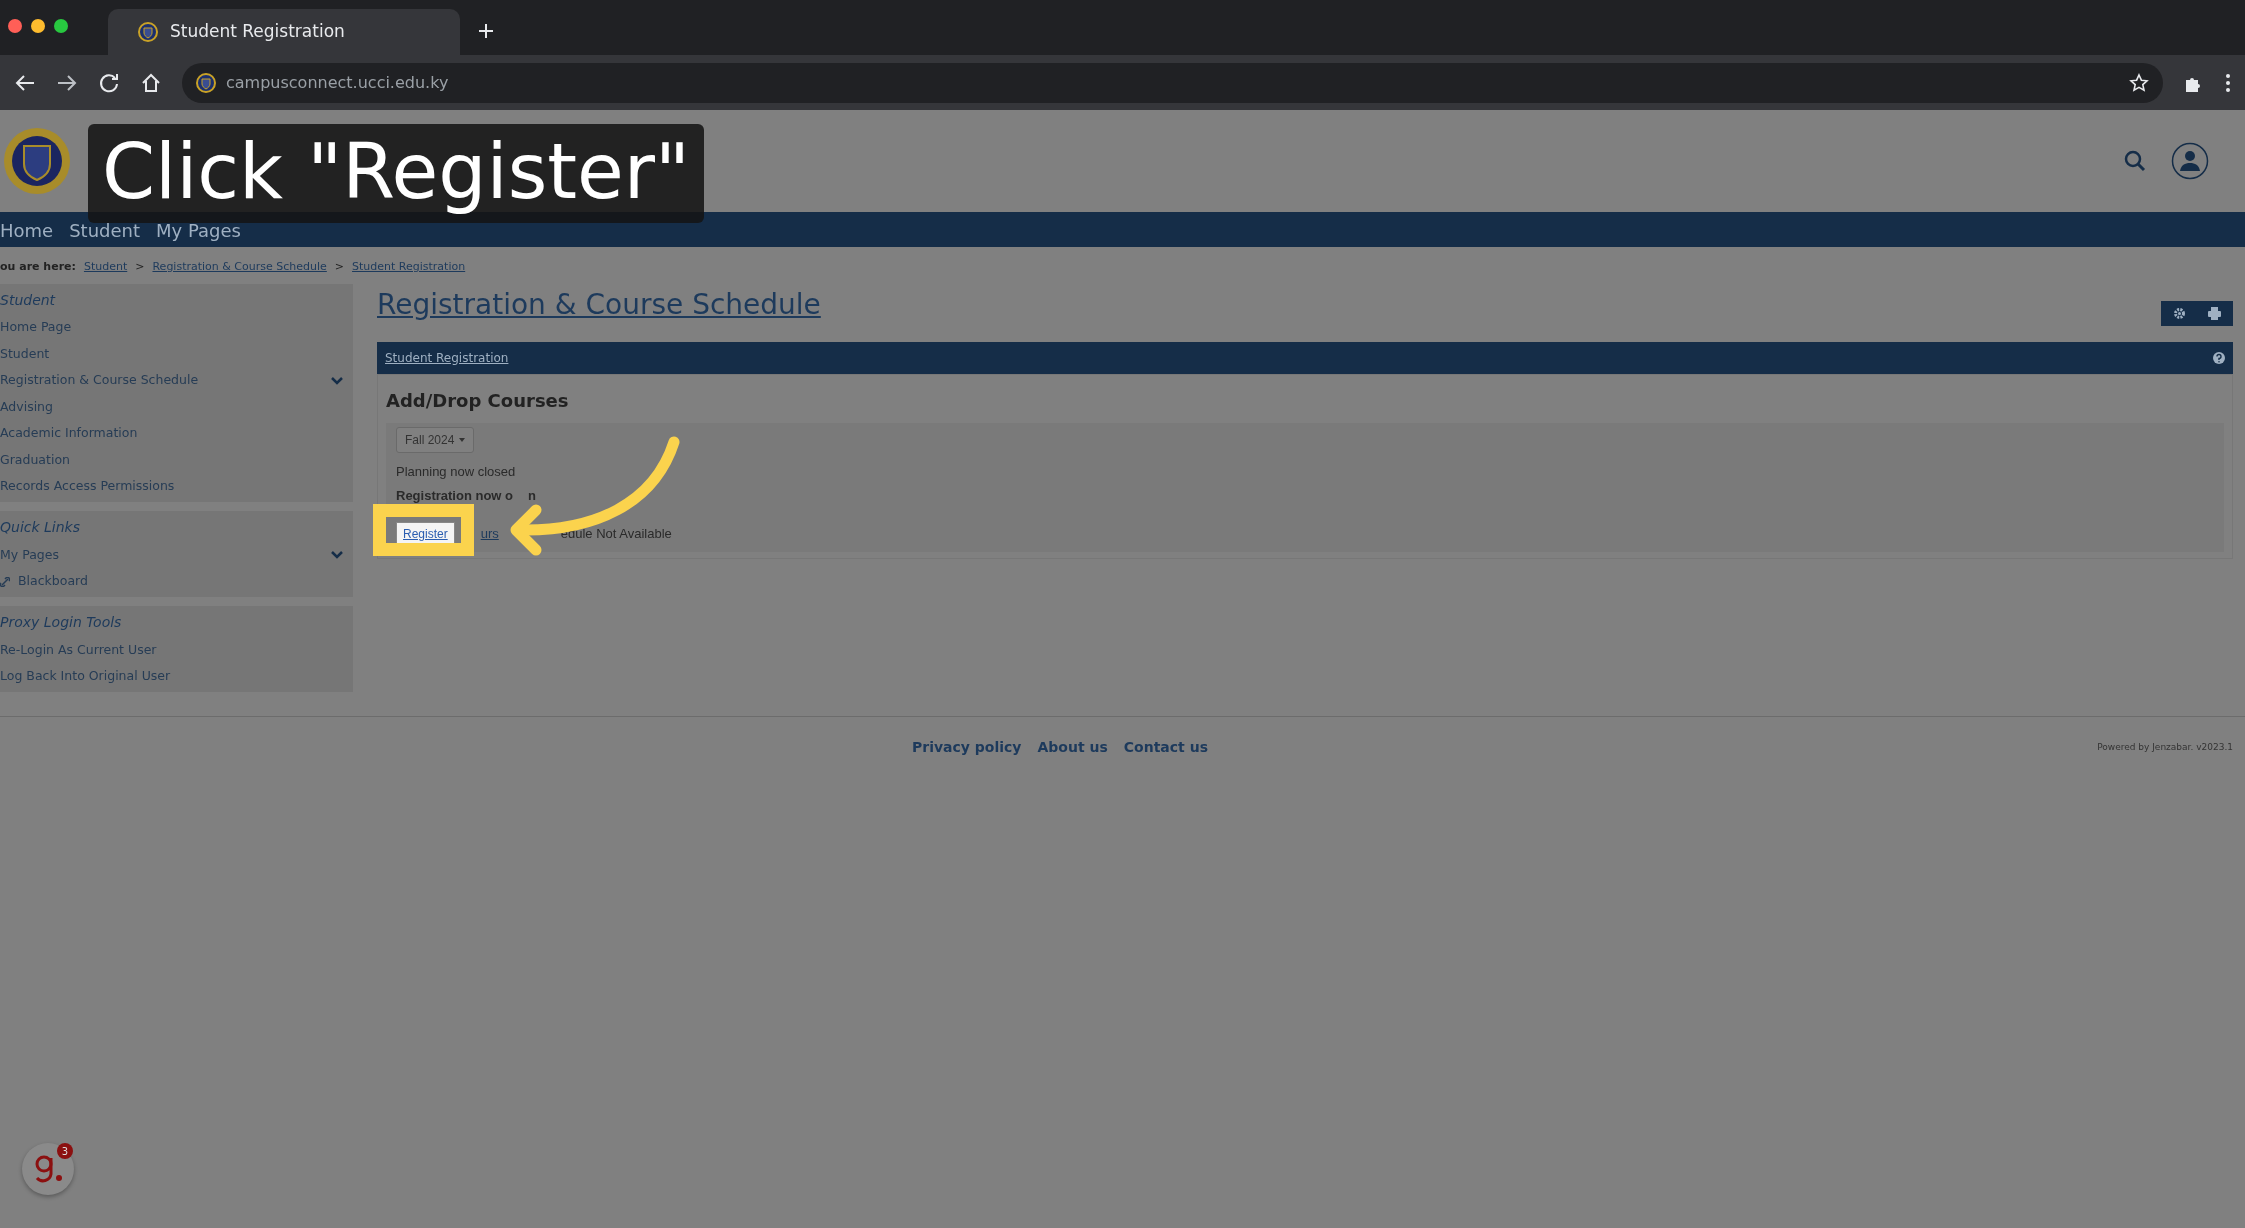 The image size is (2245, 1228). What do you see at coordinates (967, 747) in the screenshot?
I see `footer-link: Privacy policy` at bounding box center [967, 747].